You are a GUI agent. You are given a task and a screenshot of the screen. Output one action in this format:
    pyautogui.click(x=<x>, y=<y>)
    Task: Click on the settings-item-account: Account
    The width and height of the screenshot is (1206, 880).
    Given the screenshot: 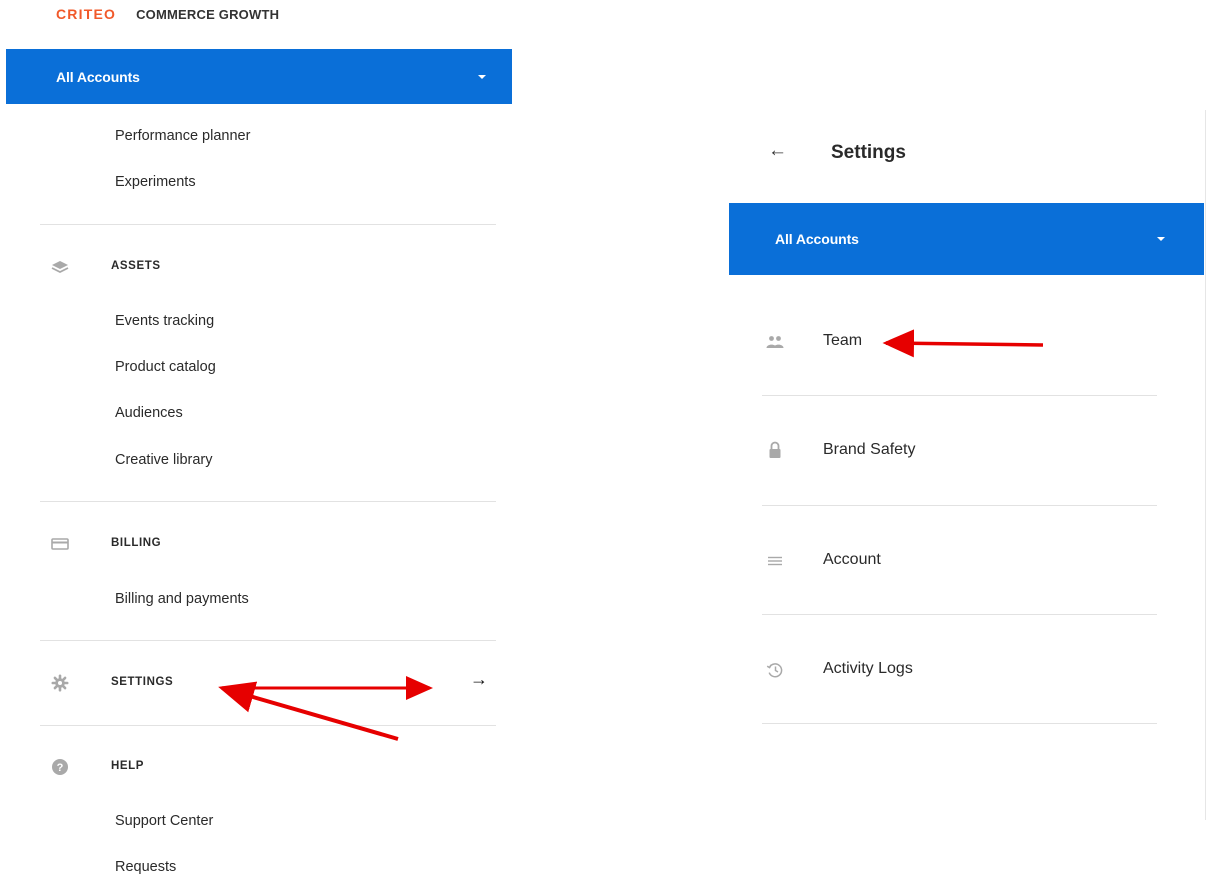 What is the action you would take?
    pyautogui.click(x=852, y=560)
    